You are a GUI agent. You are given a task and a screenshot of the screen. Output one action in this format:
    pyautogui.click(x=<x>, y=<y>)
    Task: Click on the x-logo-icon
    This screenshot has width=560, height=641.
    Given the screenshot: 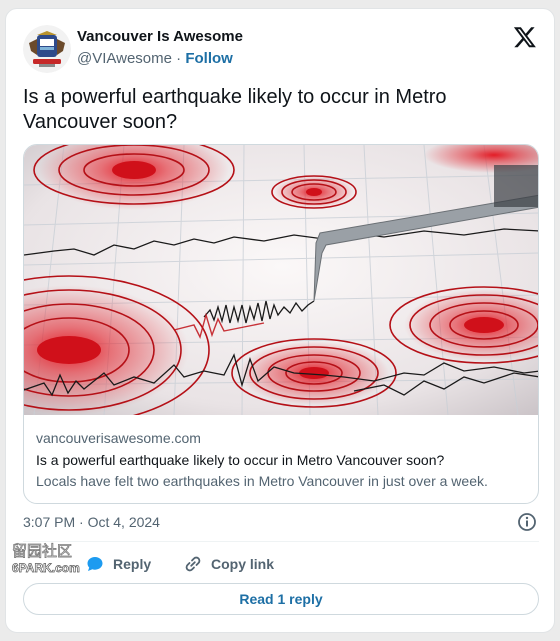 What is the action you would take?
    pyautogui.click(x=525, y=37)
    